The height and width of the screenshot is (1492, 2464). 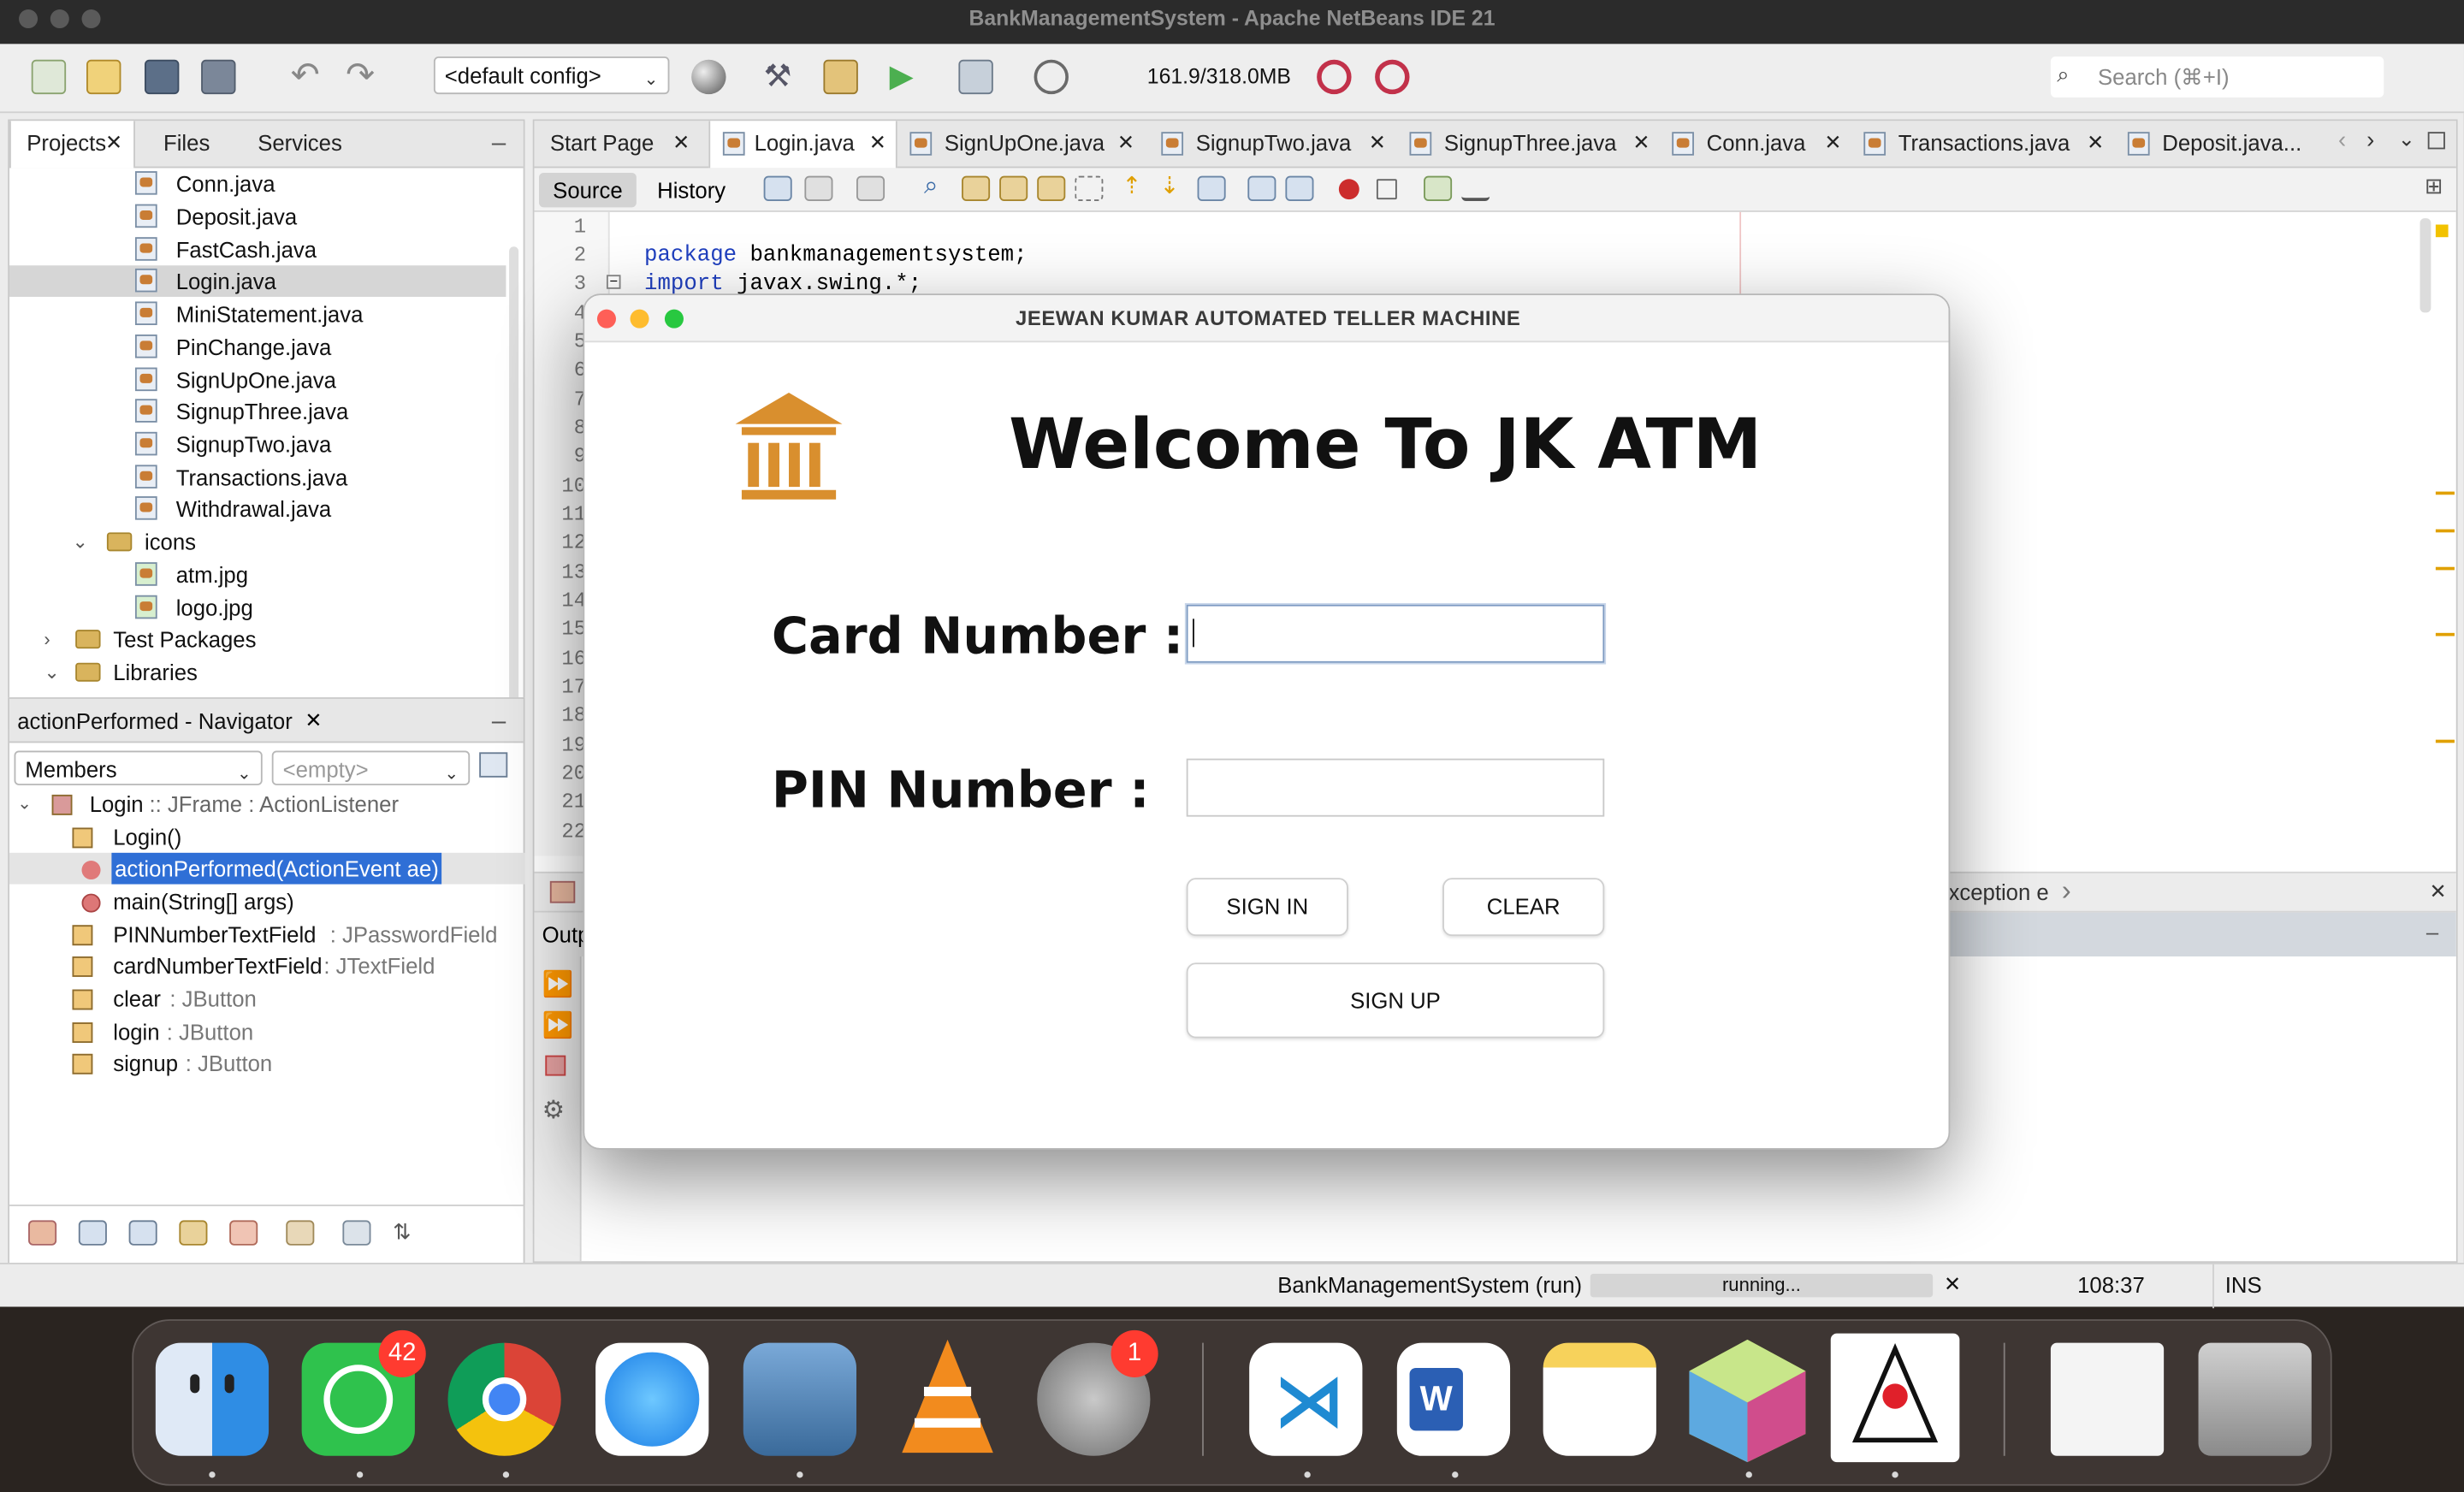 I want to click on member-item: PINNumberTextField : JPasswordField, so click(x=300, y=934).